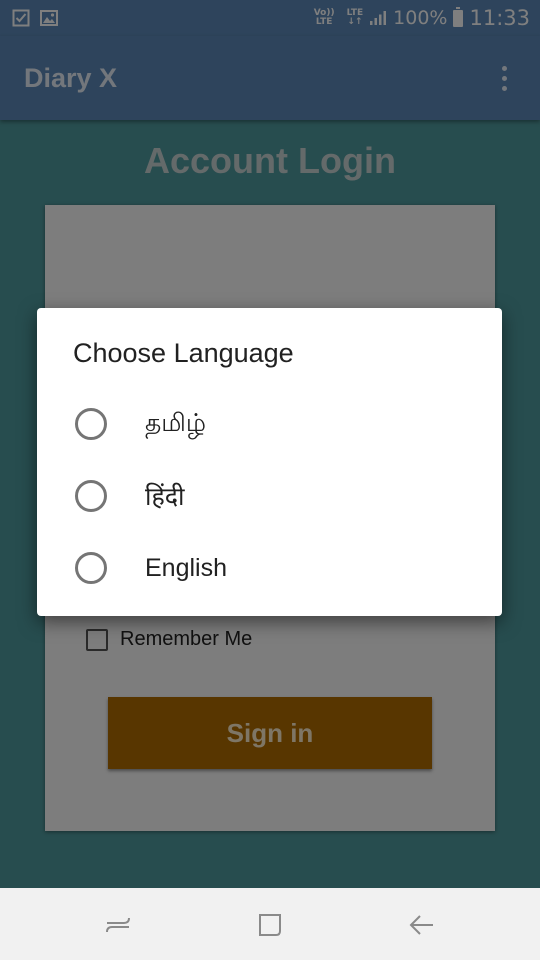 This screenshot has height=960, width=540. Describe the element at coordinates (186, 567) in the screenshot. I see `language-label: English` at that location.